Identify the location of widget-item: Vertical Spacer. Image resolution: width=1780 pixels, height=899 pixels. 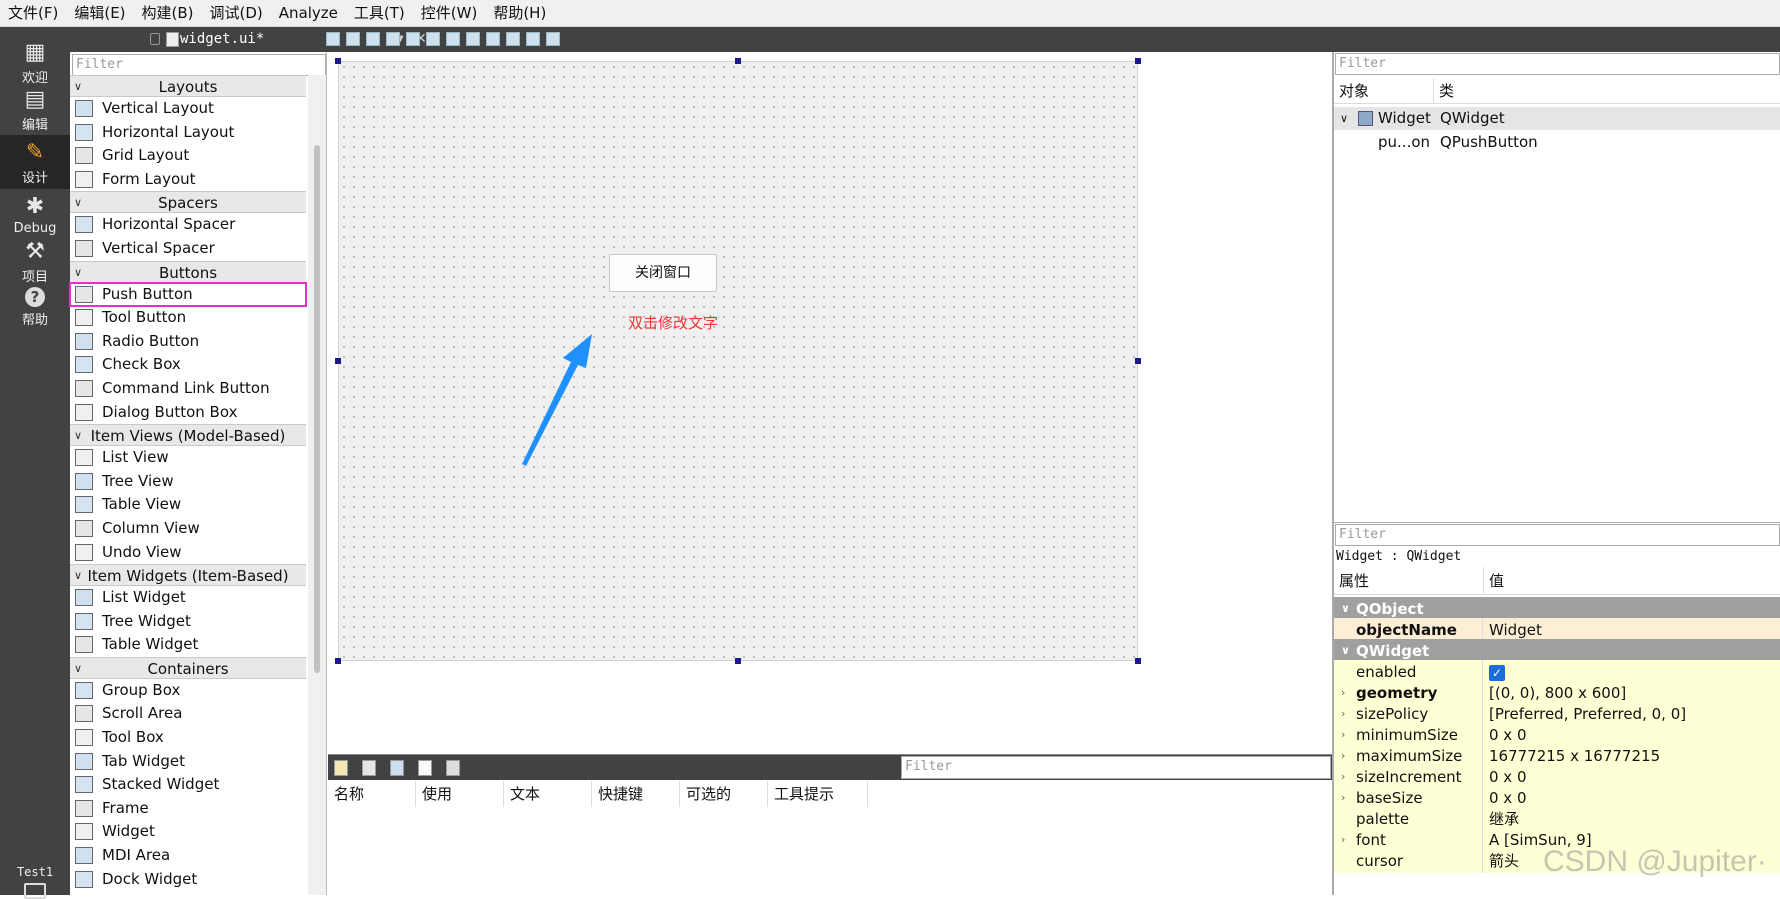
(188, 249).